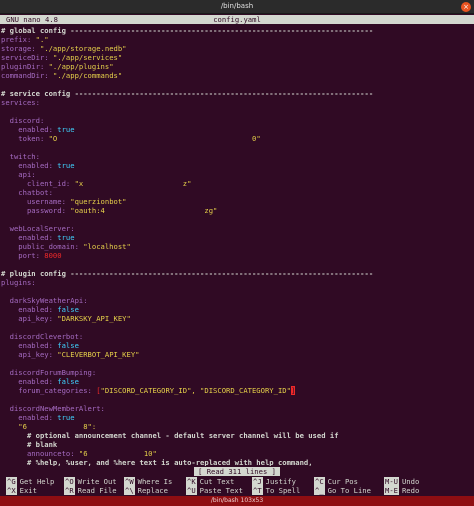 This screenshot has width=474, height=506. Describe the element at coordinates (237, 48) in the screenshot. I see `editor-line: storage: "./app/storage.nedb"` at that location.